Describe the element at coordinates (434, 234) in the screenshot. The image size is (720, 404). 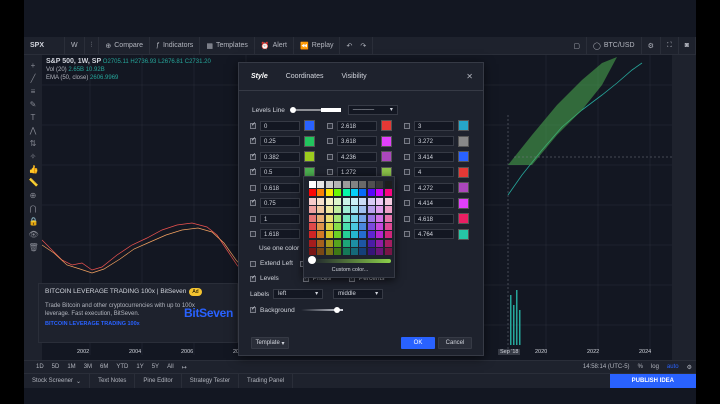
I see `level-value-input: 4.764` at that location.